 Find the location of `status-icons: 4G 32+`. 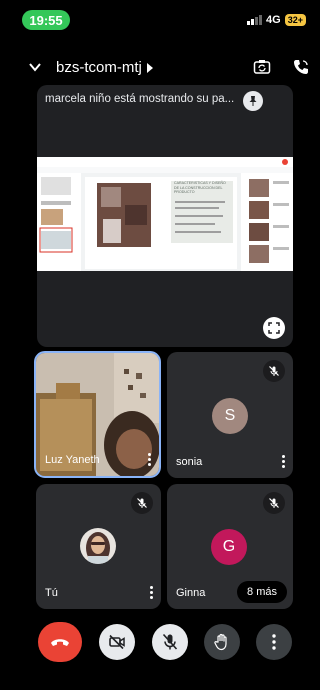

status-icons: 4G 32+ is located at coordinates (276, 20).